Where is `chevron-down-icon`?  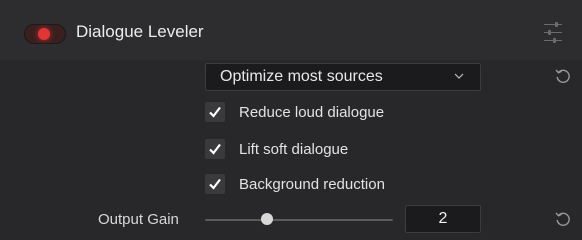
chevron-down-icon is located at coordinates (459, 76).